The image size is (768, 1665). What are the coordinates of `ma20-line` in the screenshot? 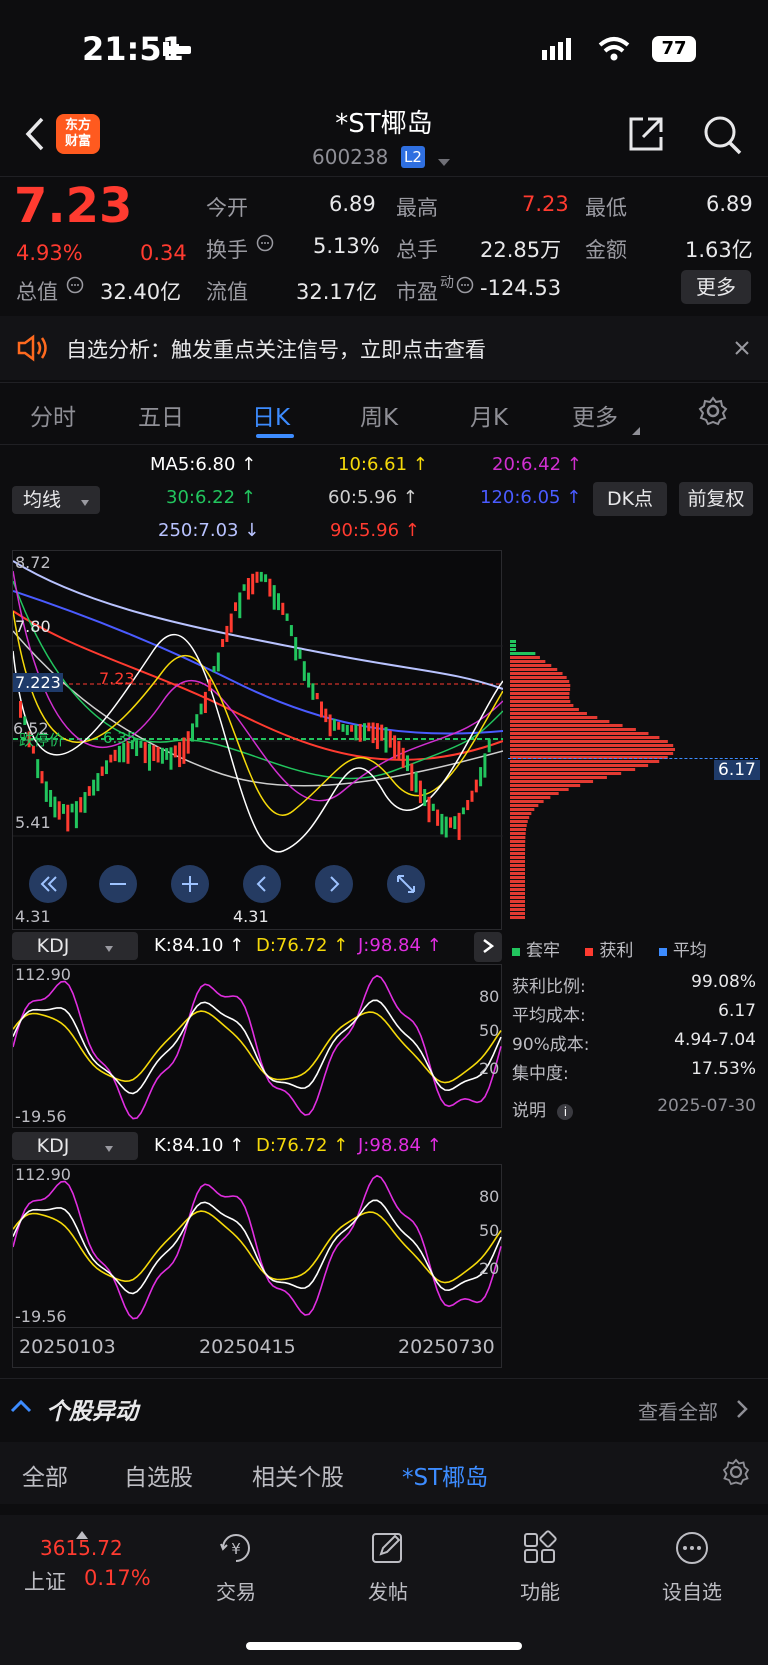 It's located at (258, 686).